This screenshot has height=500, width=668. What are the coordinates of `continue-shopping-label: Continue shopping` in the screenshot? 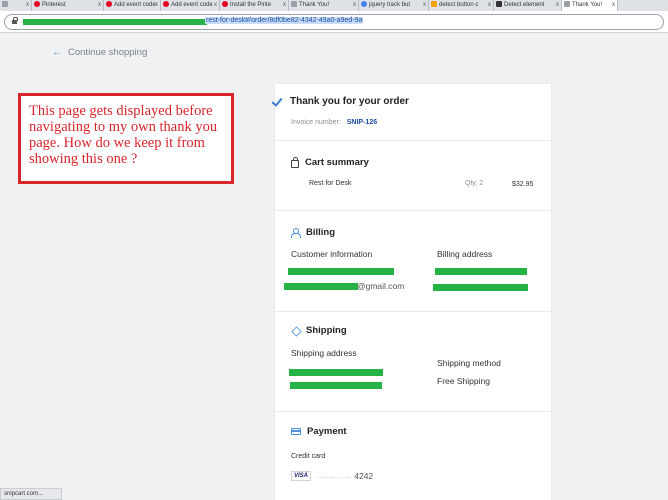 It's located at (108, 52).